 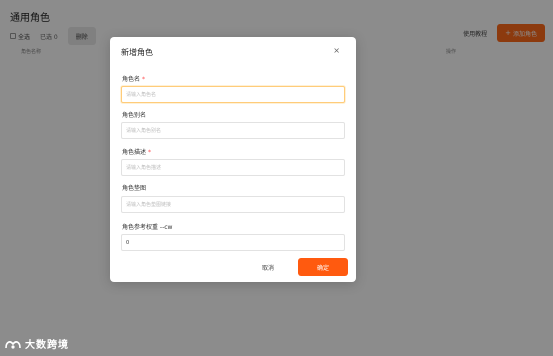 What do you see at coordinates (336, 51) in the screenshot?
I see `close-icon: ×` at bounding box center [336, 51].